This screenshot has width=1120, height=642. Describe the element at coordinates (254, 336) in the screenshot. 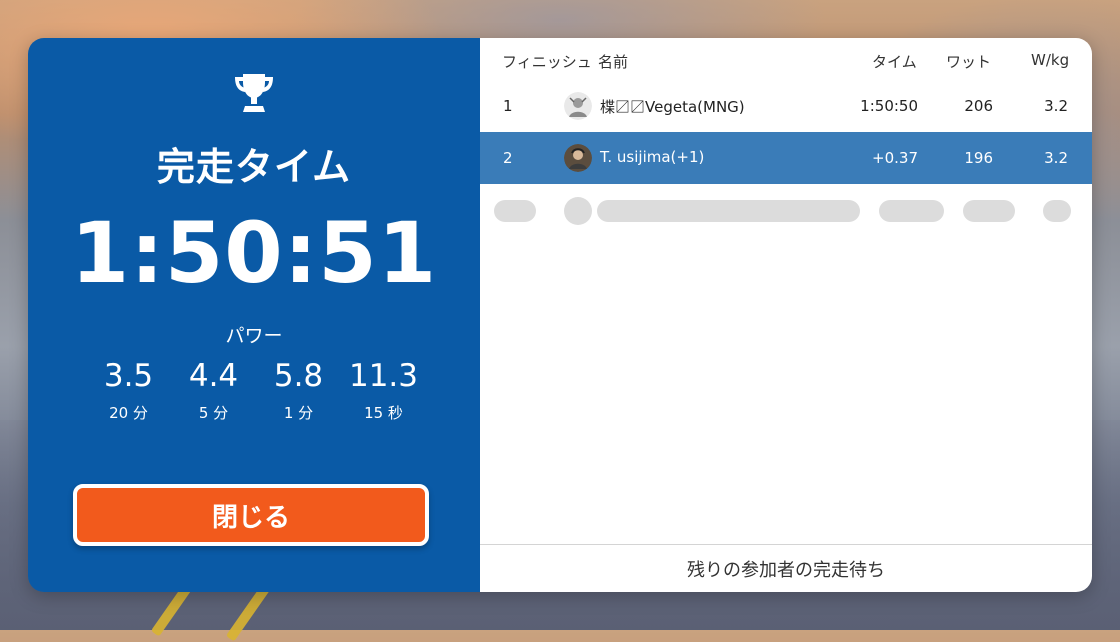

I see `power-label: パワー` at that location.